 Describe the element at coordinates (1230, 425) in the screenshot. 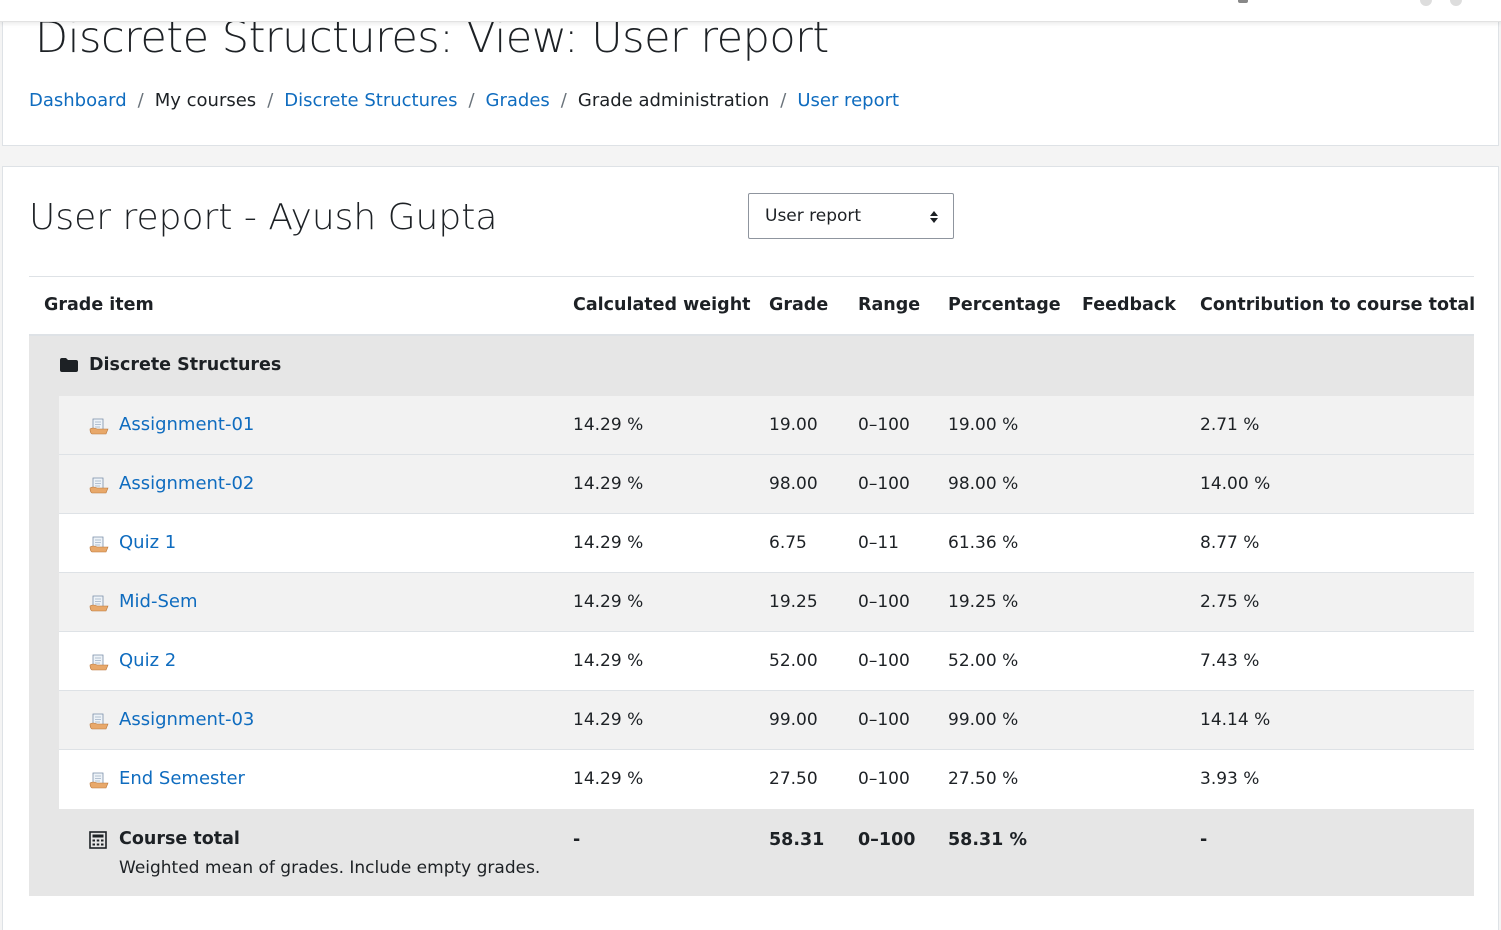

I see `cell-contribution: 2.71 %` at that location.